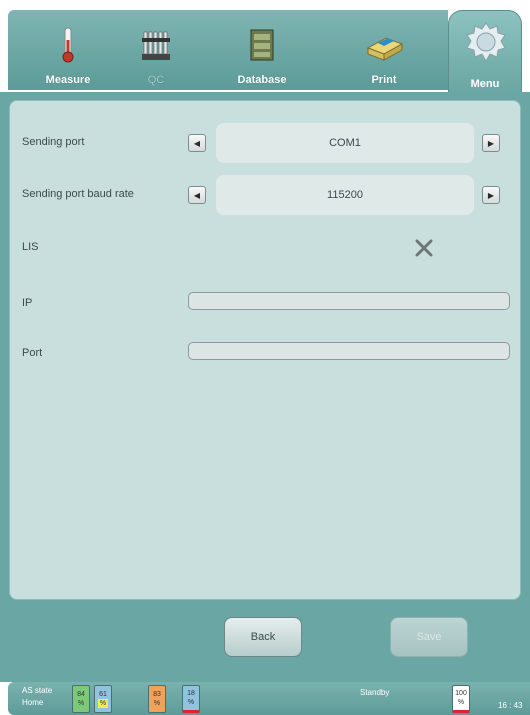  Describe the element at coordinates (53, 142) in the screenshot. I see `sending-port-label: Sending port` at that location.